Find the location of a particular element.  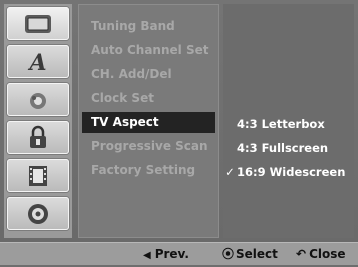

menu-item-tuning-band: Tuning Band is located at coordinates (148, 26).